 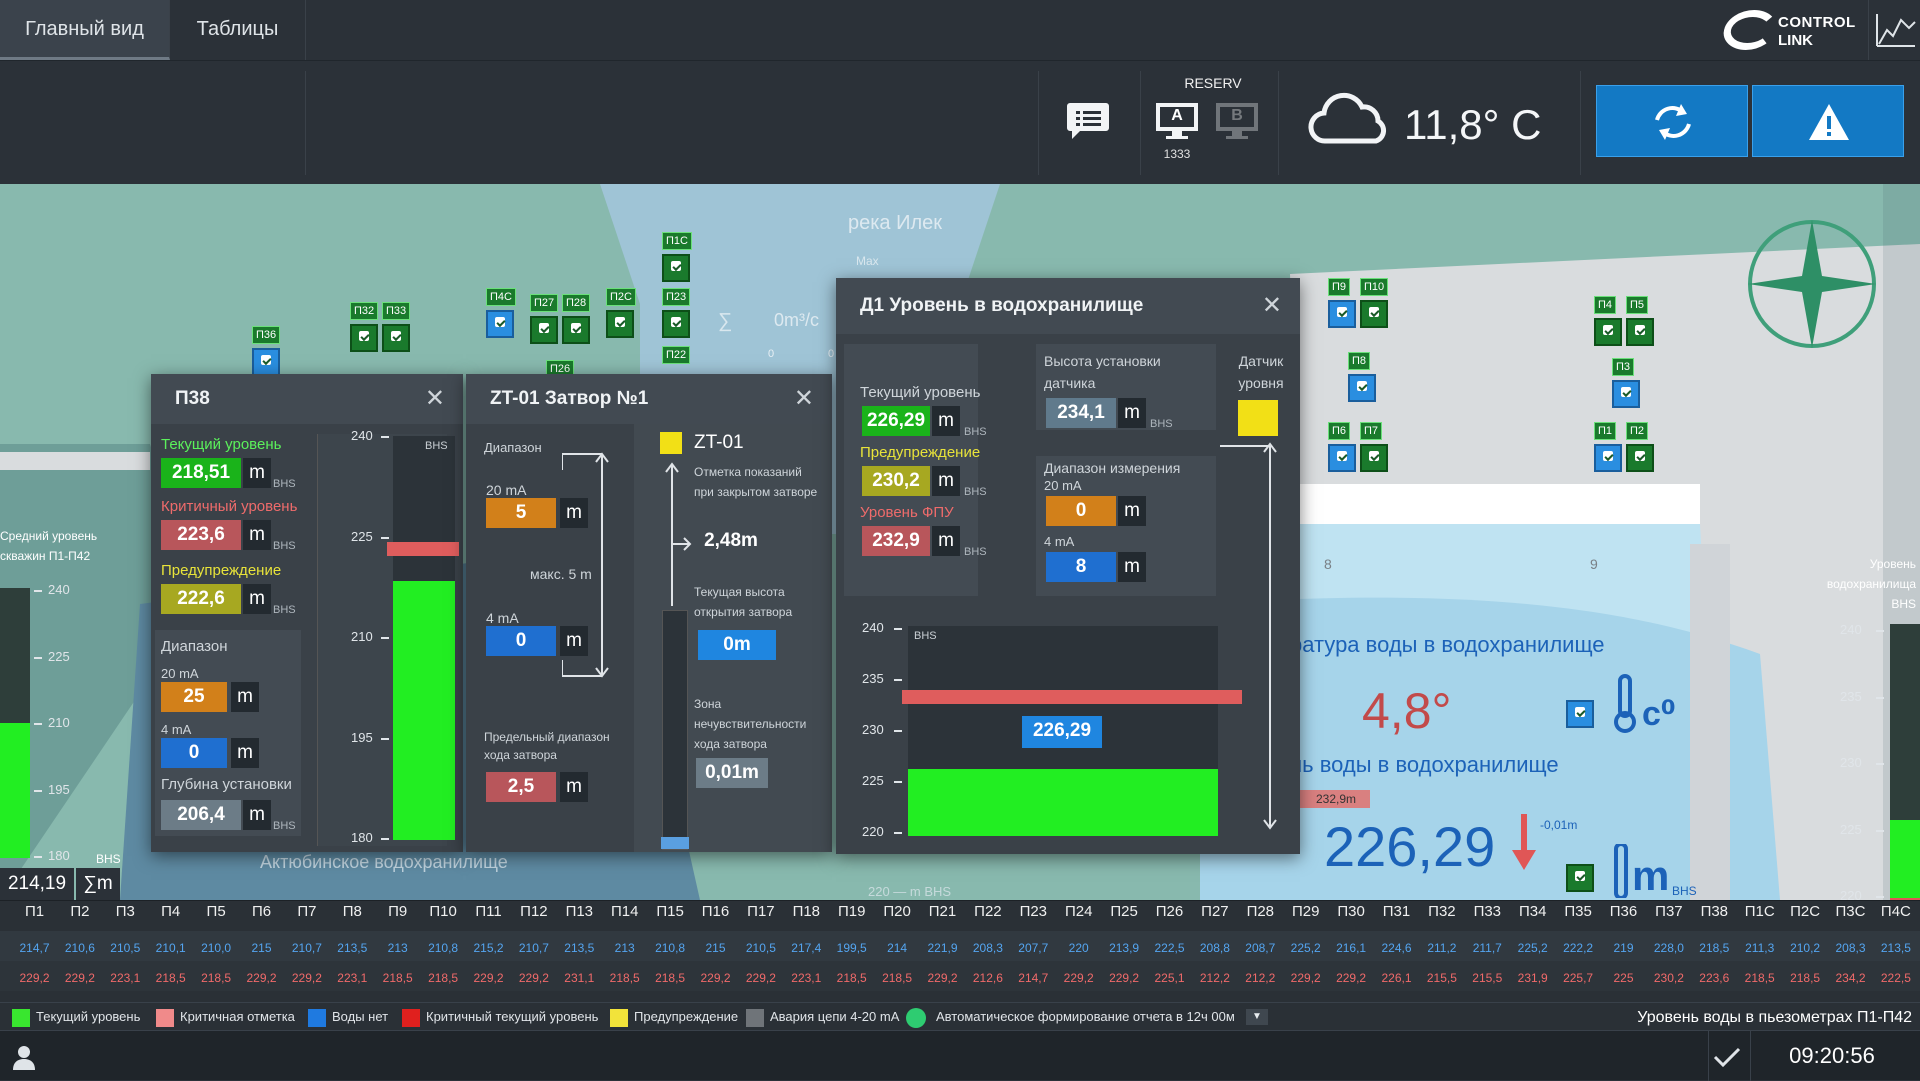 What do you see at coordinates (1407, 711) in the screenshot?
I see `water-temp-value: 4,8°` at bounding box center [1407, 711].